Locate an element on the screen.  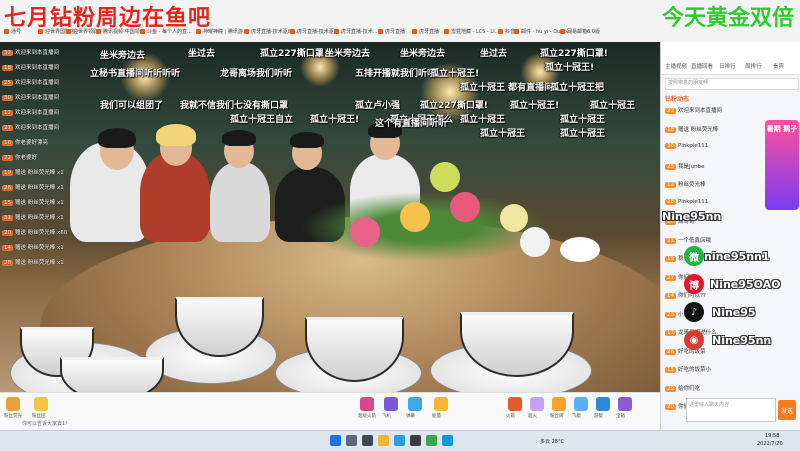
level-badge: 32 is located at coordinates (7, 53).